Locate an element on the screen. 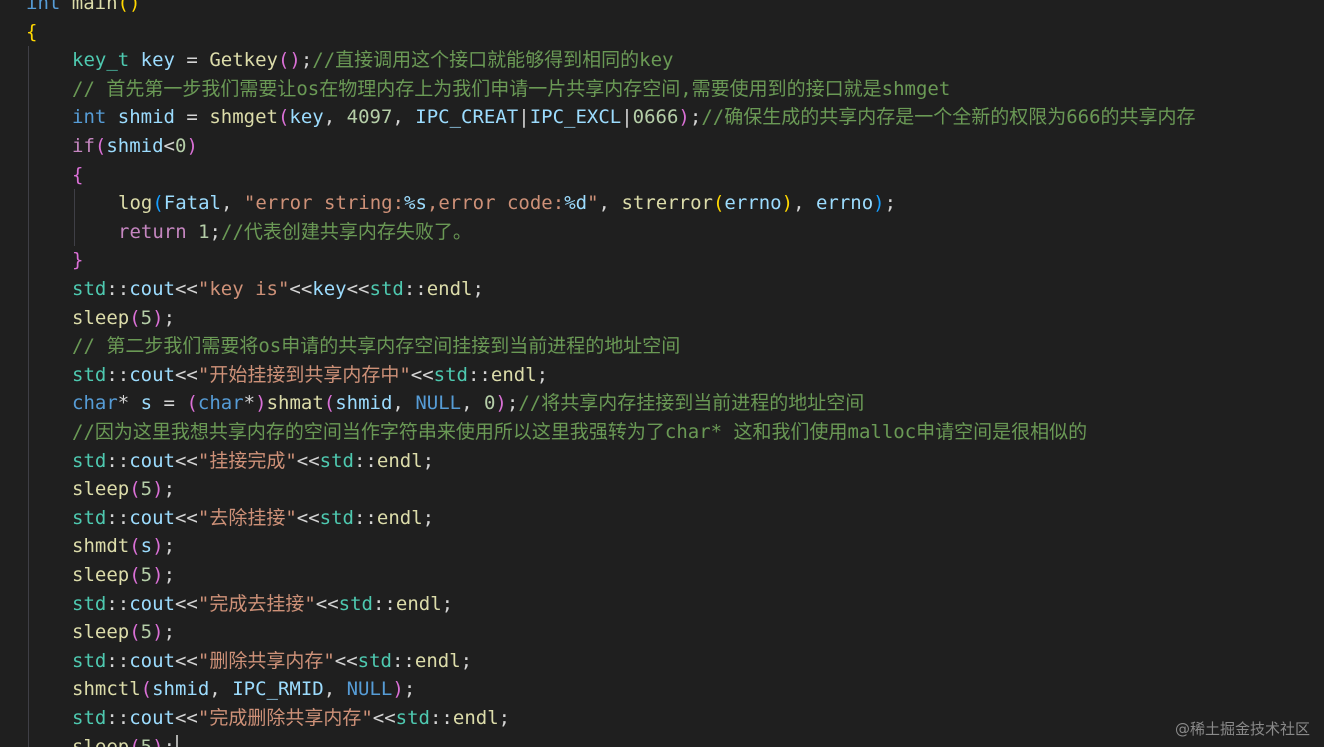 Image resolution: width=1324 pixels, height=747 pixels. code-token: if is located at coordinates (83, 146).